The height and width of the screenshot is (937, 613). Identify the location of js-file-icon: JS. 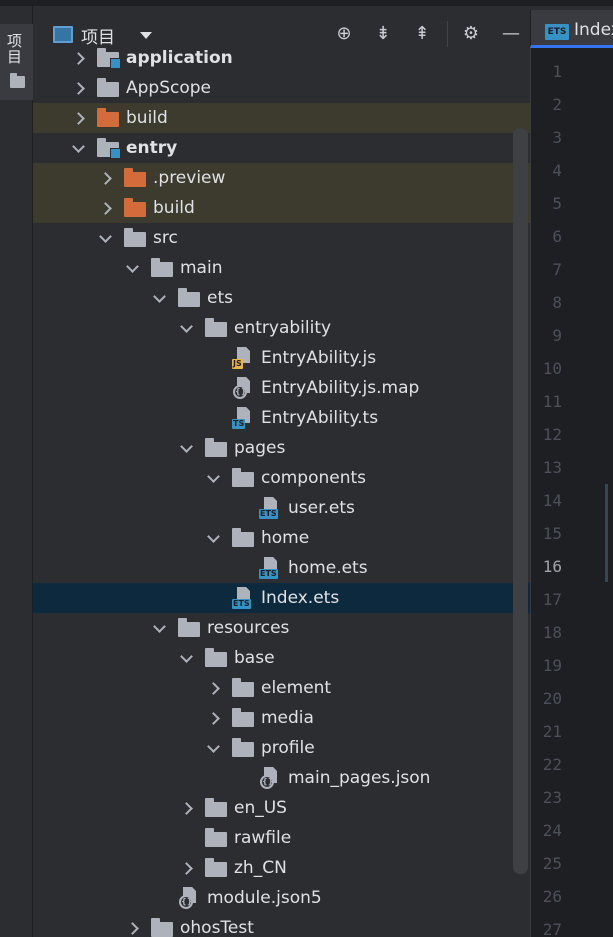
(242, 358).